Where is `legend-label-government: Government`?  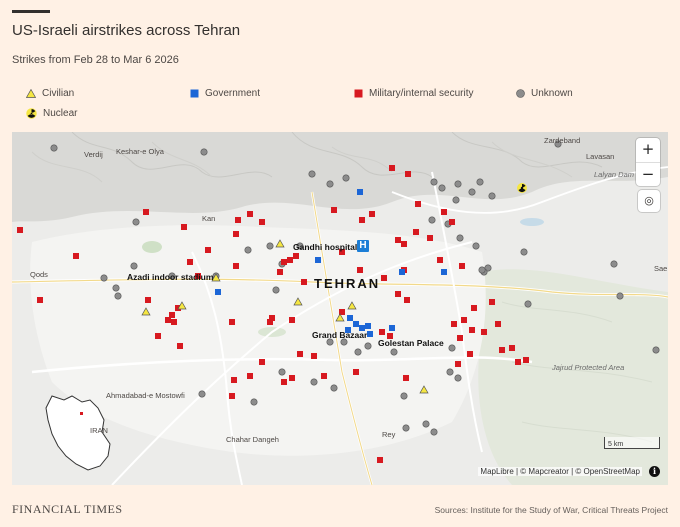 legend-label-government: Government is located at coordinates (233, 93).